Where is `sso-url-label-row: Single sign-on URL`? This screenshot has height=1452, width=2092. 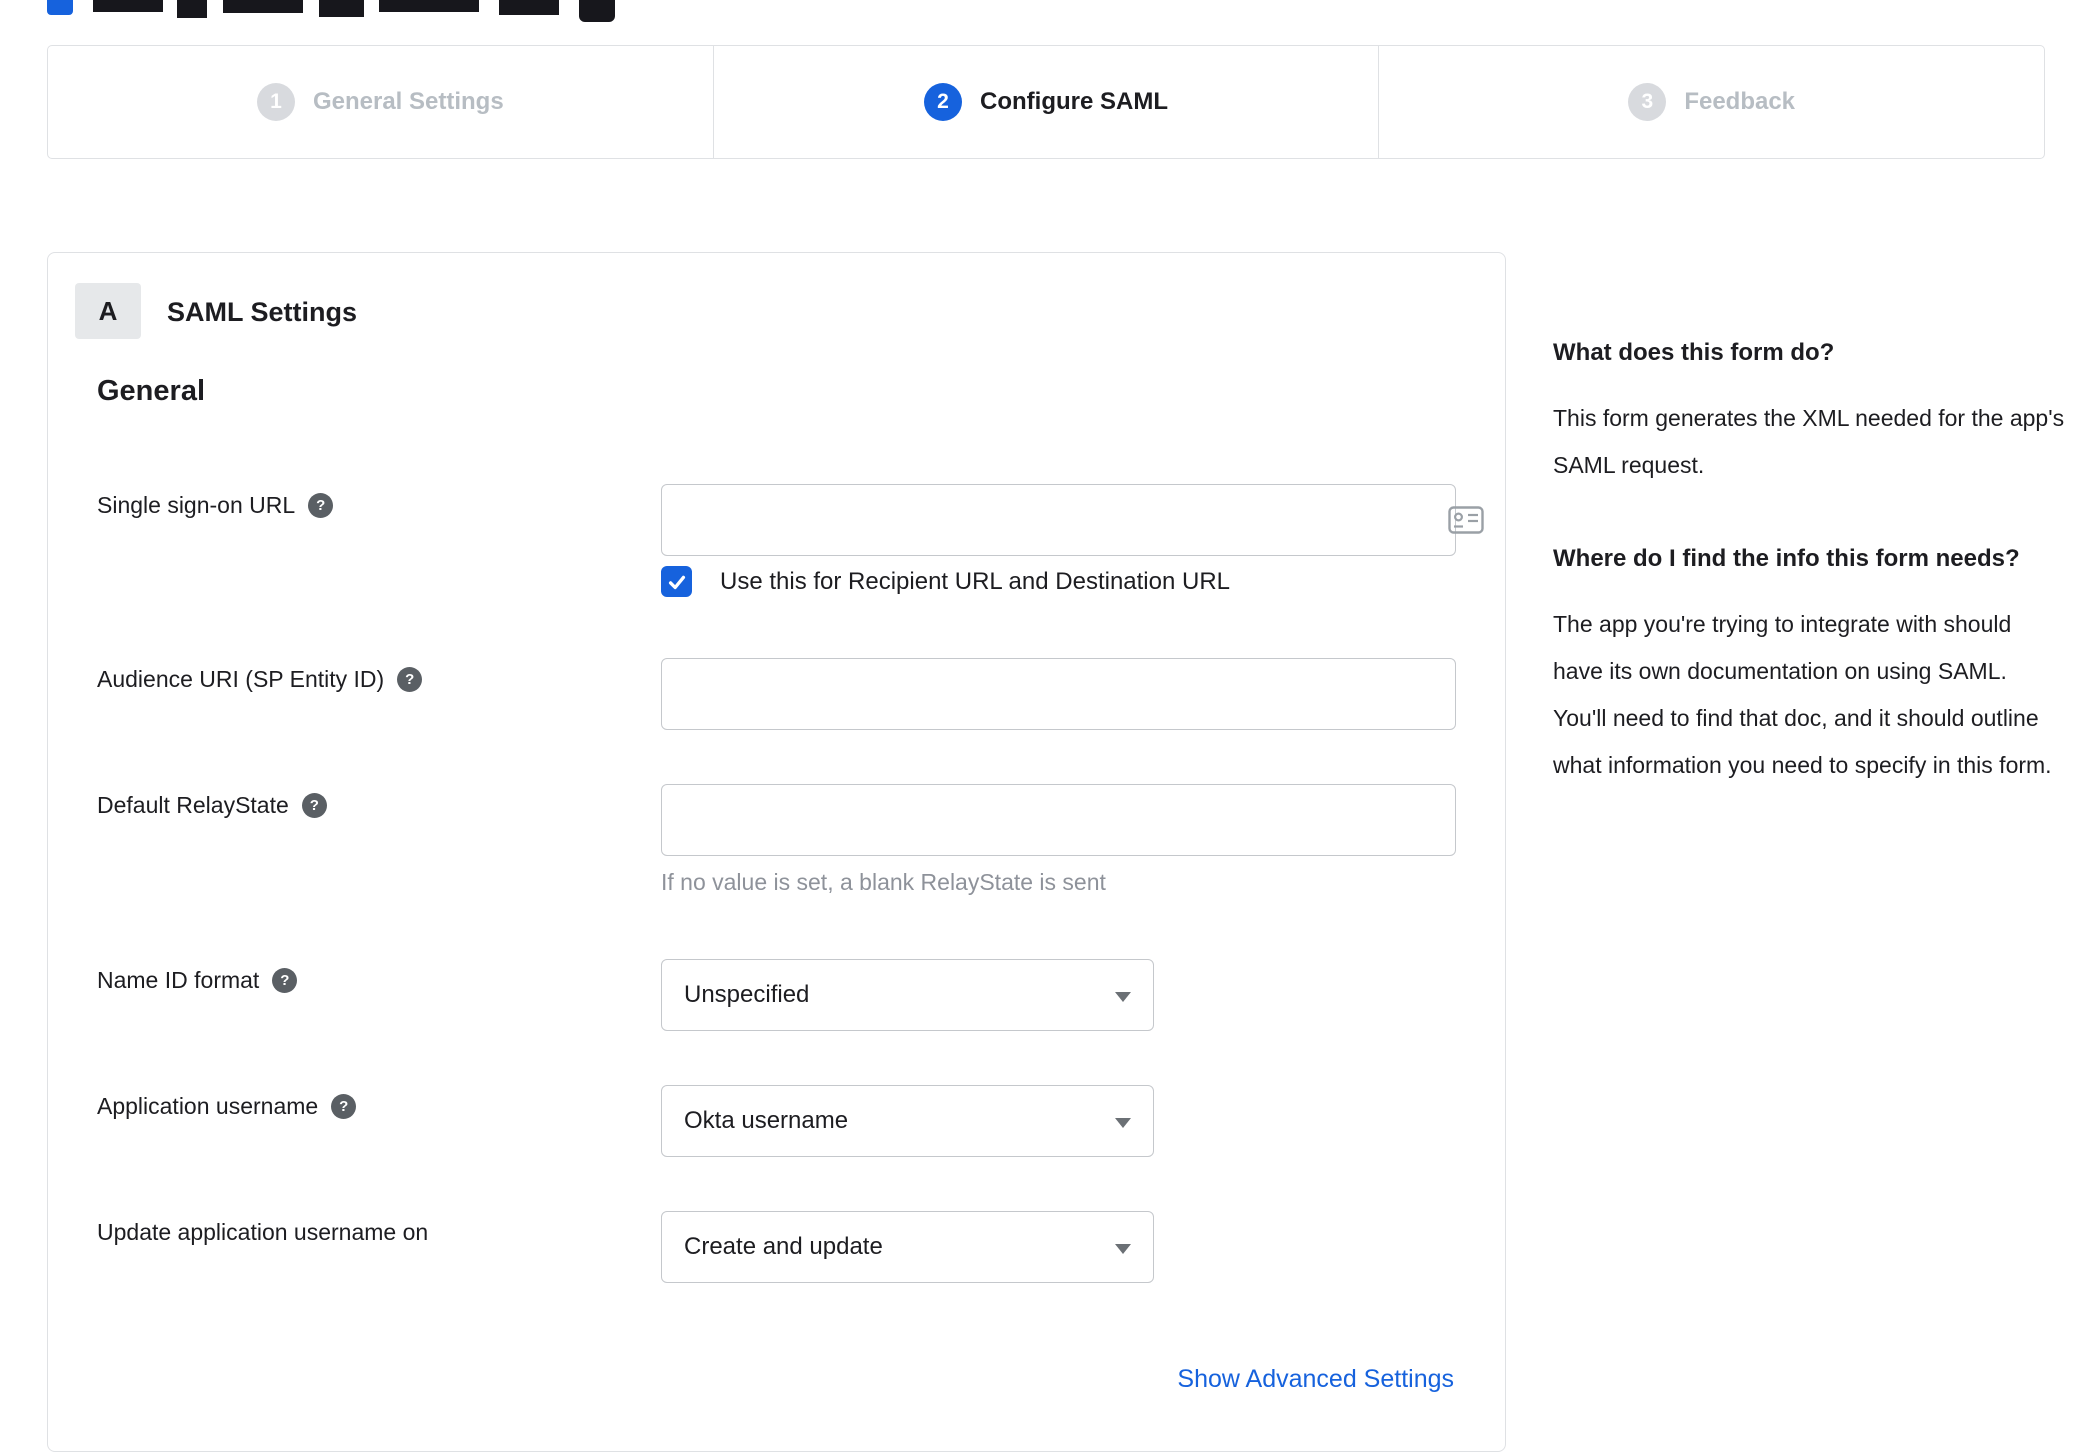
sso-url-label-row: Single sign-on URL is located at coordinates (215, 505).